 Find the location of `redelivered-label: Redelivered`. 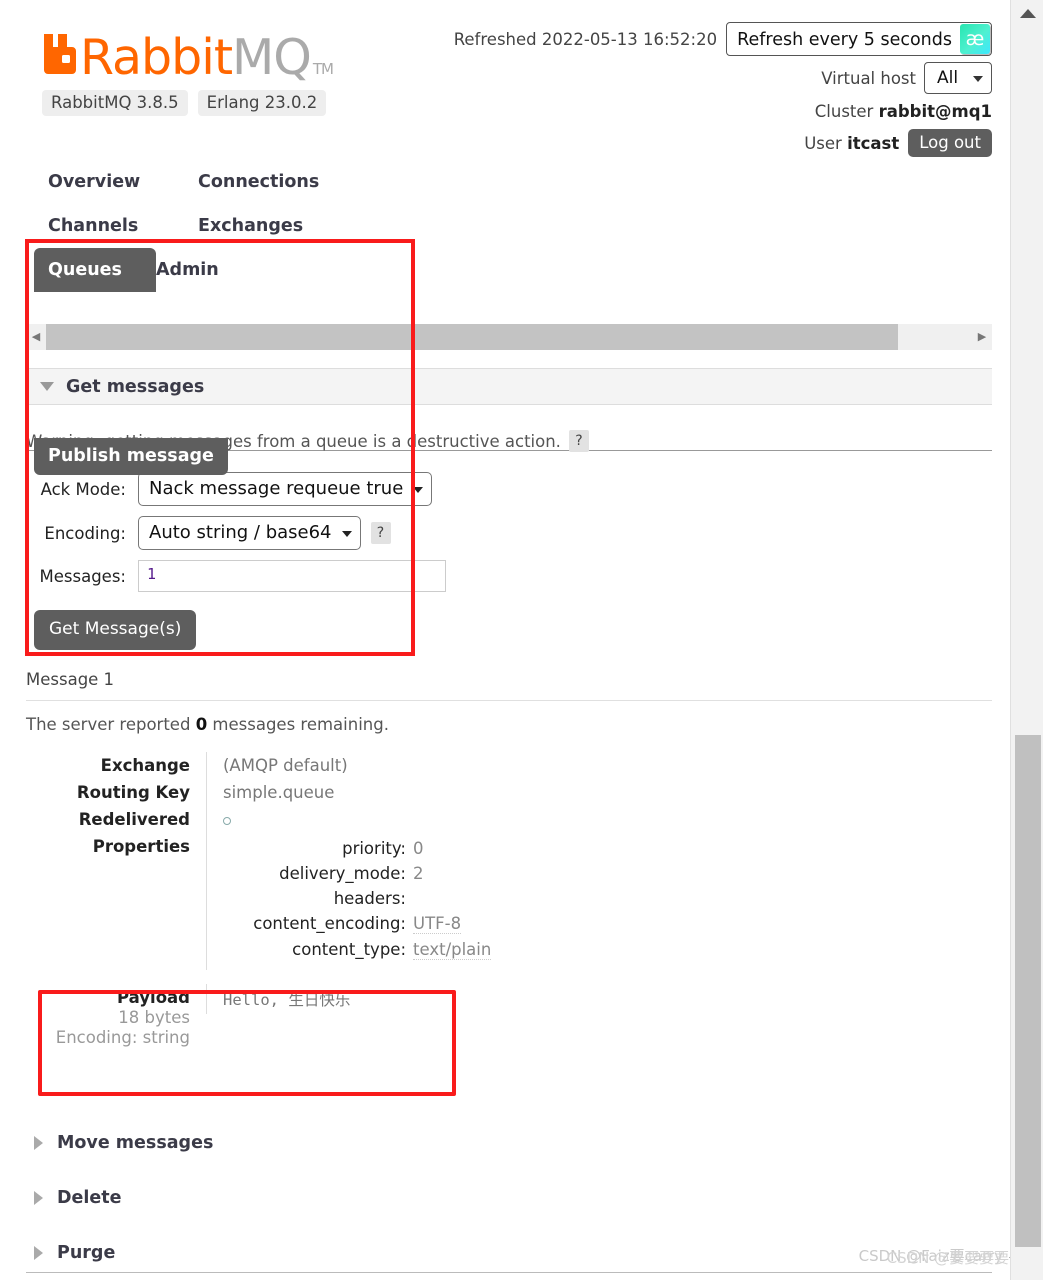

redelivered-label: Redelivered is located at coordinates (134, 819).